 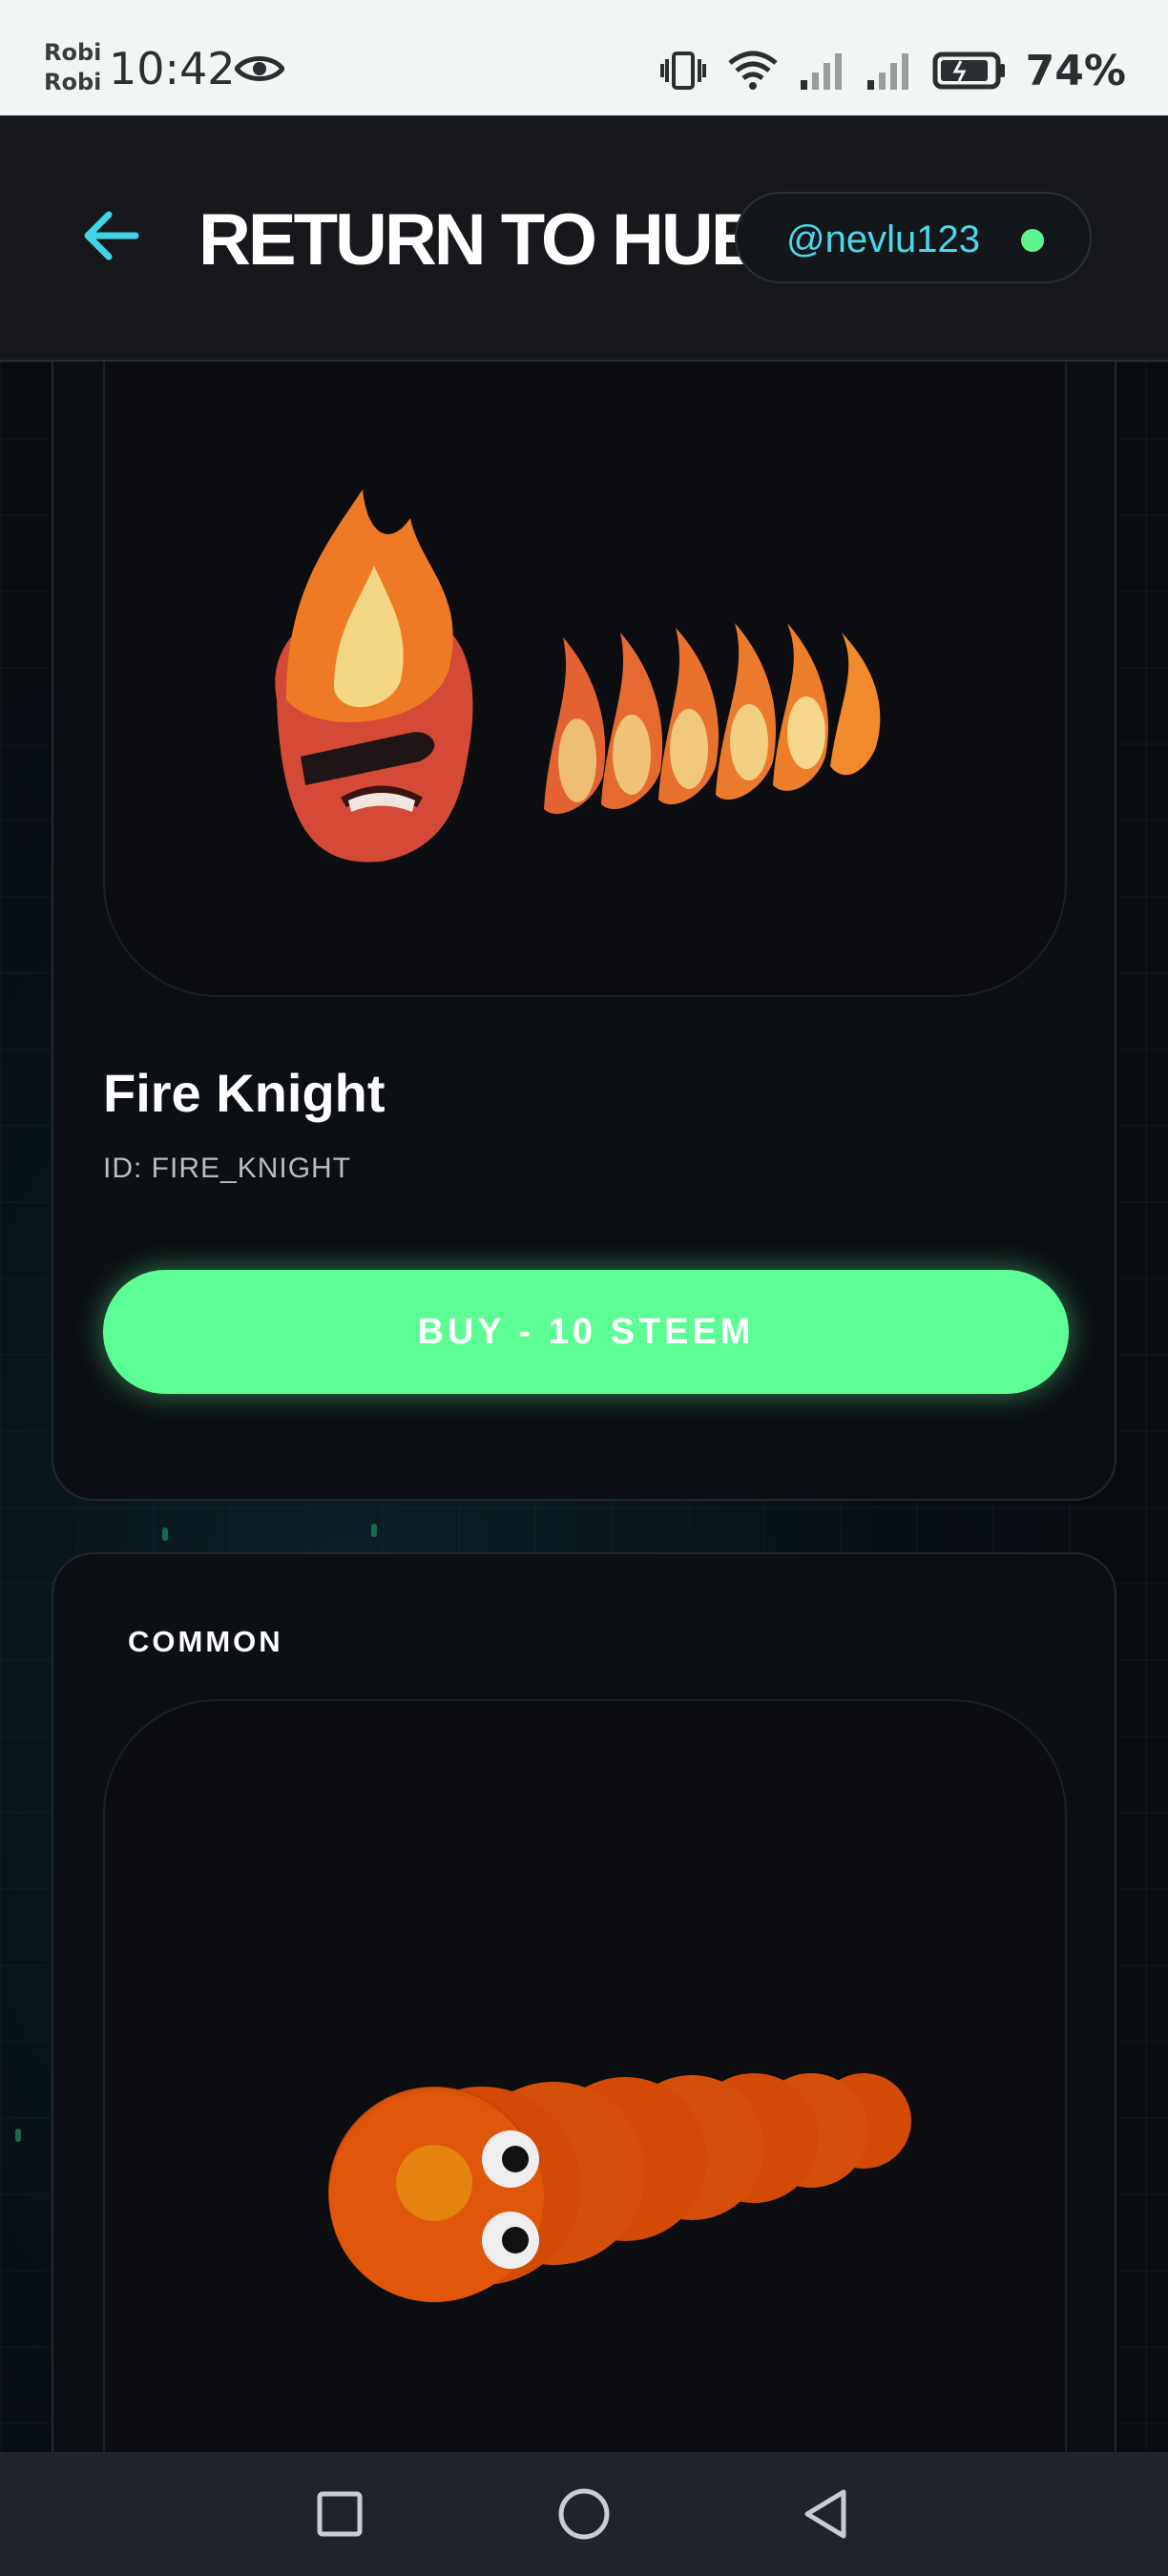 I want to click on battery-charging-icon, so click(x=968, y=71).